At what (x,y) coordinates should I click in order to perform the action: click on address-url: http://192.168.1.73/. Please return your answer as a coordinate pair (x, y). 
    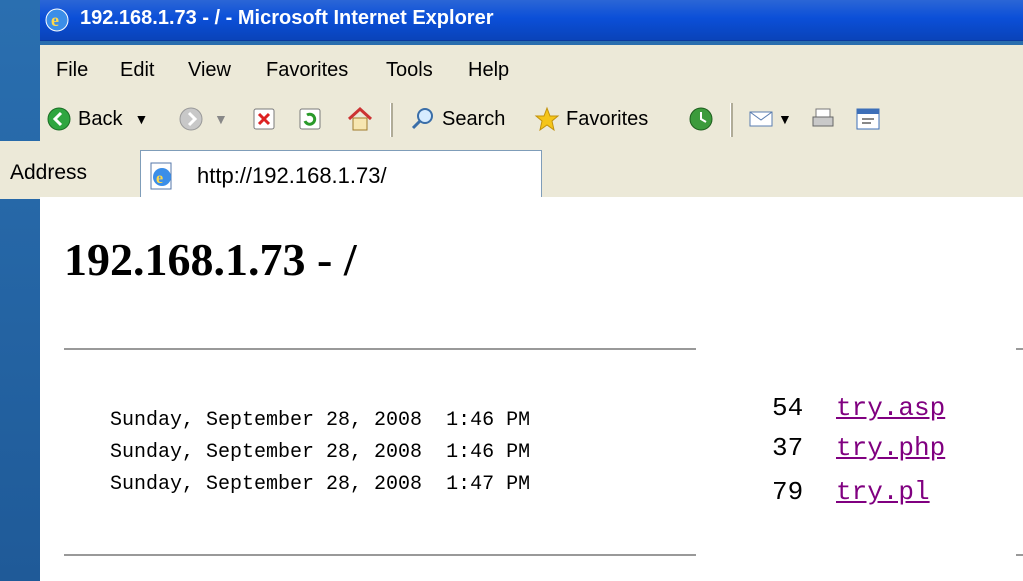
    Looking at the image, I should click on (292, 175).